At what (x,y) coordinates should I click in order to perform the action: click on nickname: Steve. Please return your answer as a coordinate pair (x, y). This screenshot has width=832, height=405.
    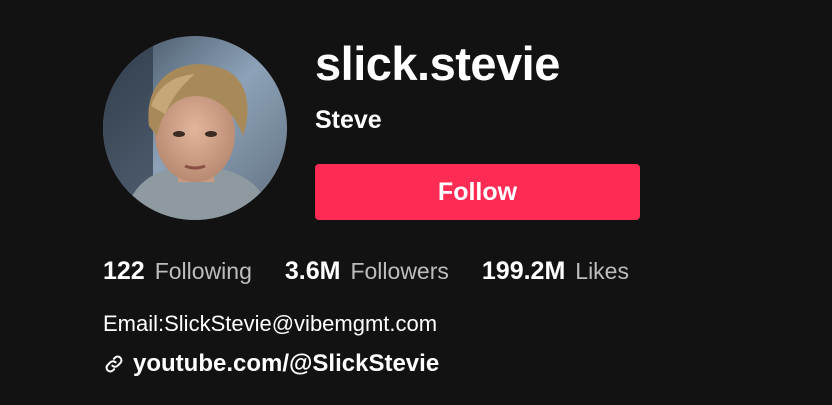
    Looking at the image, I should click on (348, 120).